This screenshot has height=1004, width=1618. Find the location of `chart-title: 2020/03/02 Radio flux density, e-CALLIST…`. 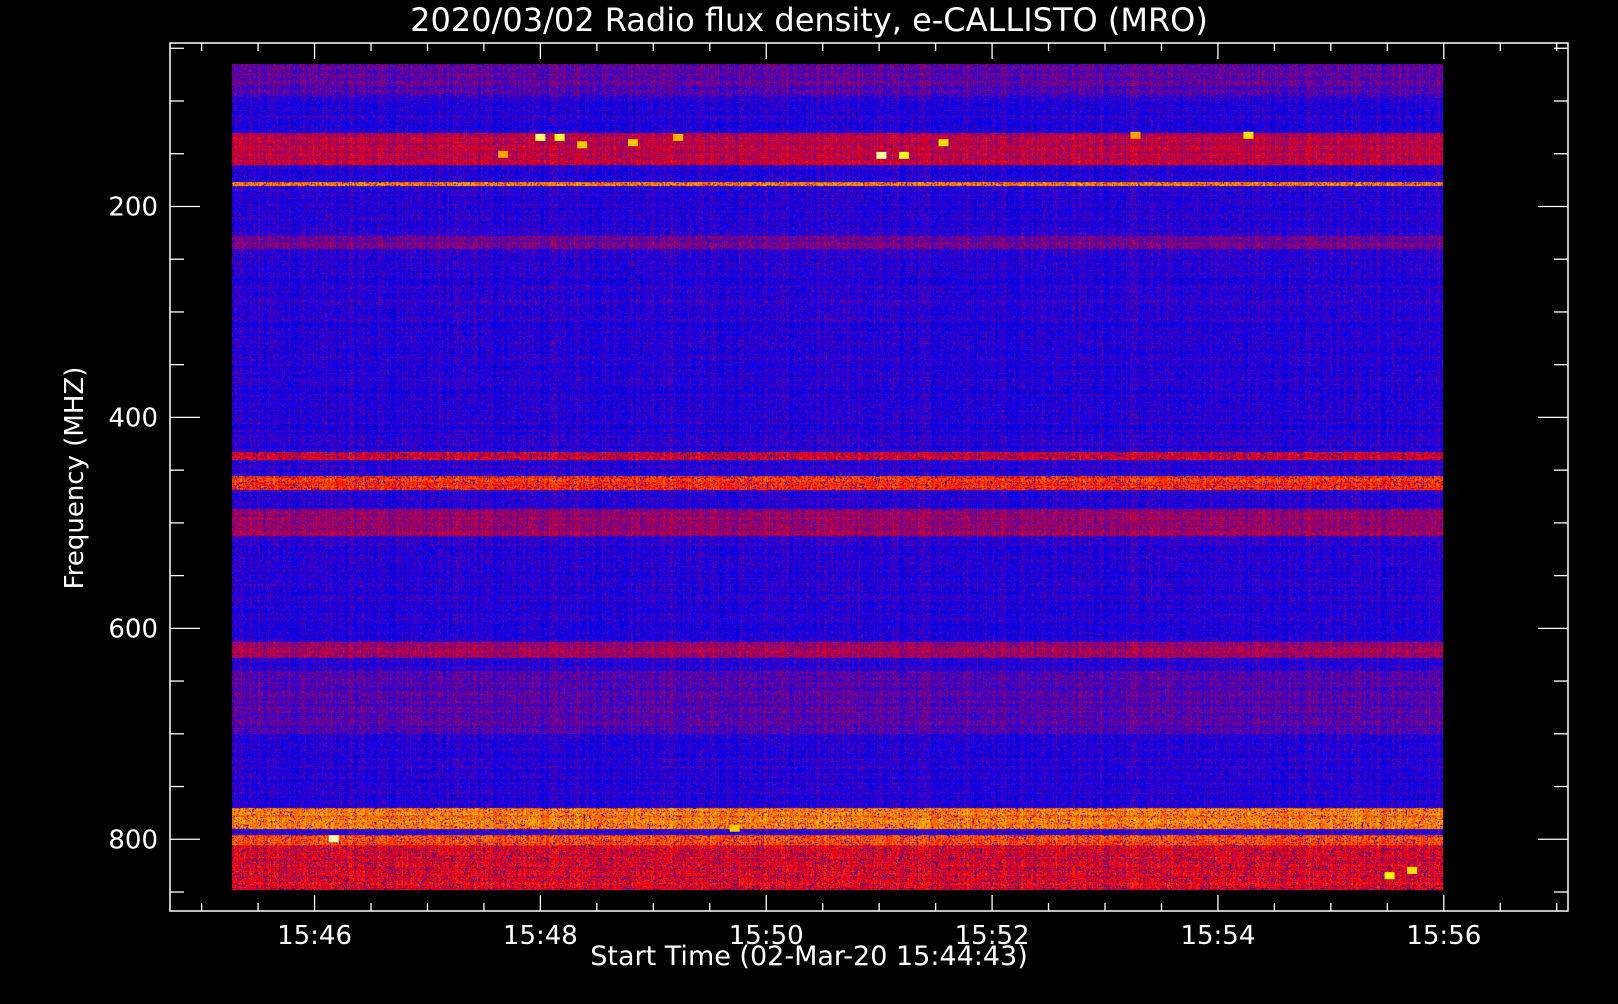

chart-title: 2020/03/02 Radio flux density, e-CALLIST… is located at coordinates (809, 20).